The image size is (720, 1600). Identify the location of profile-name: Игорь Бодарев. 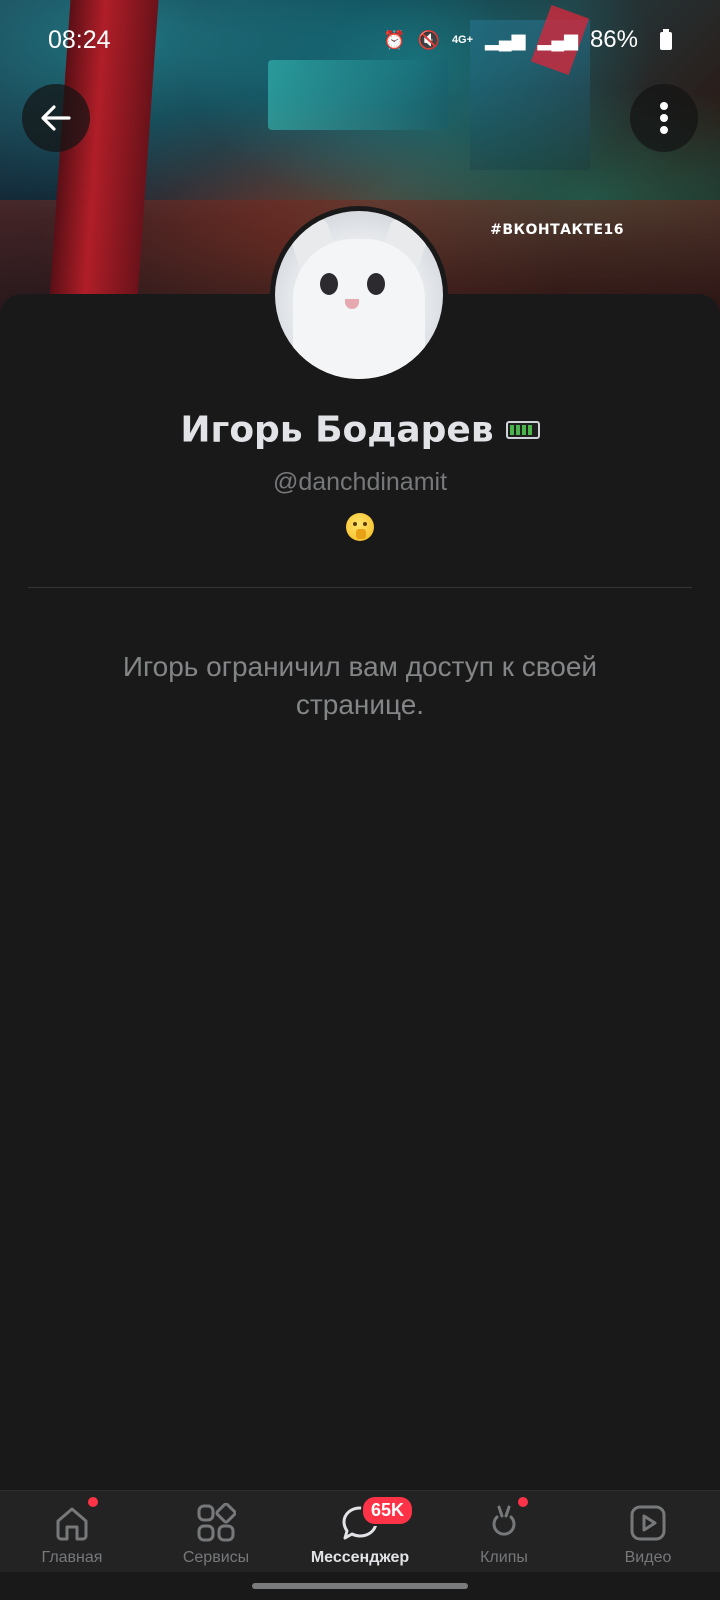
(337, 430).